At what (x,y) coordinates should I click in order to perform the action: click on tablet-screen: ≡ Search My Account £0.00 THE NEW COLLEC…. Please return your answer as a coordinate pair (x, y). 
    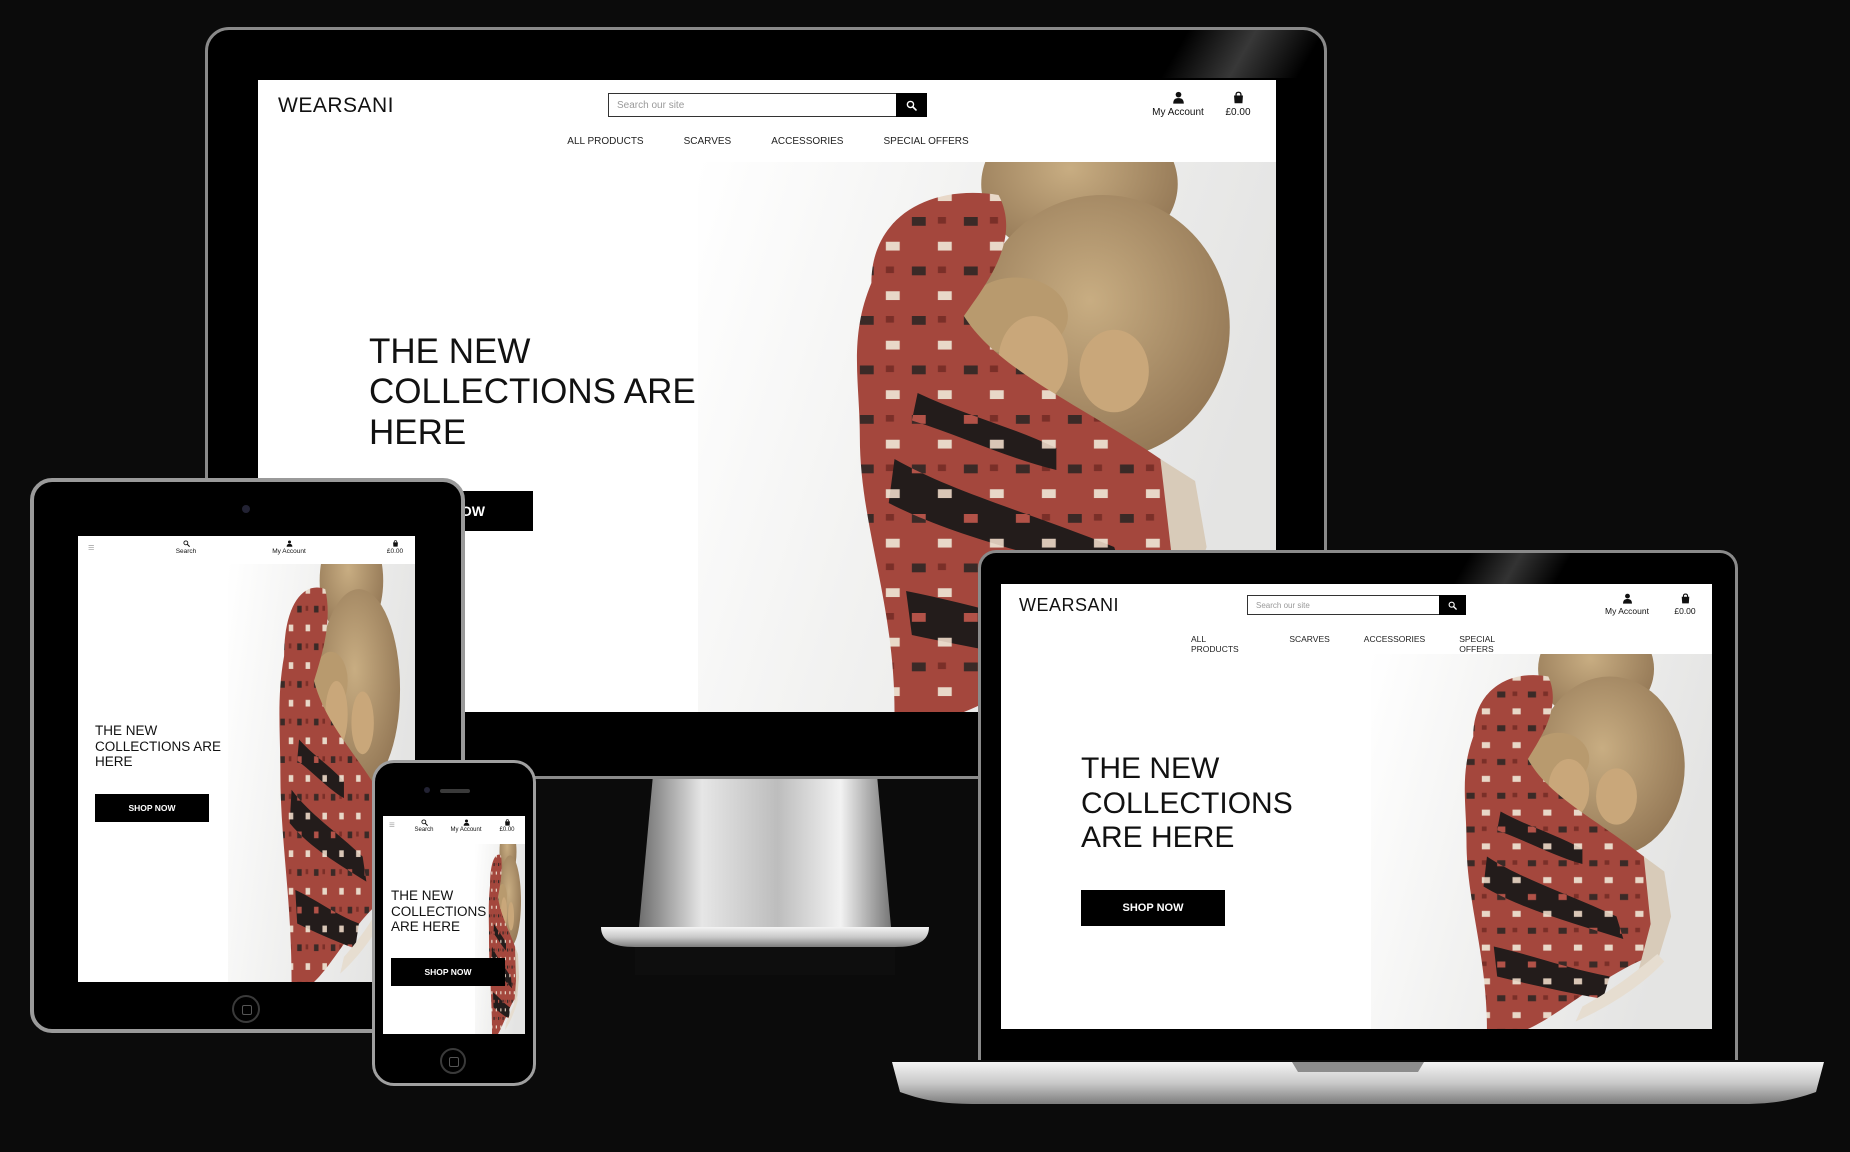
    Looking at the image, I should click on (246, 759).